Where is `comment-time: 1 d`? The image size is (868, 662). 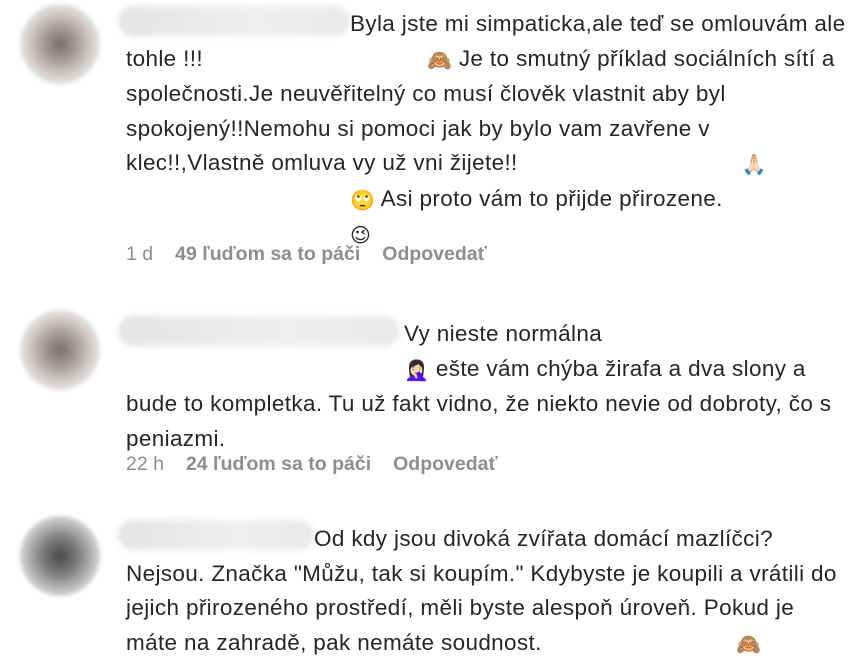
comment-time: 1 d is located at coordinates (139, 254).